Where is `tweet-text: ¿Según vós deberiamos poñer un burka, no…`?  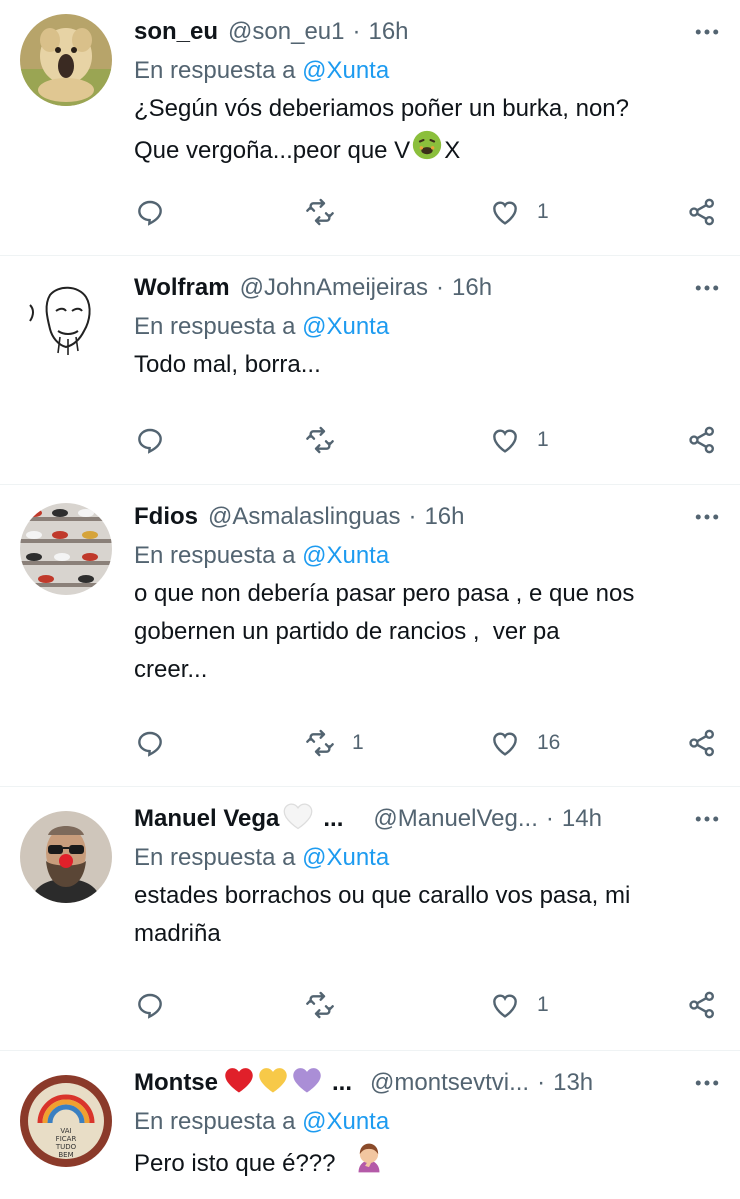
tweet-text: ¿Según vós deberiamos poñer un burka, no… is located at coordinates (428, 132).